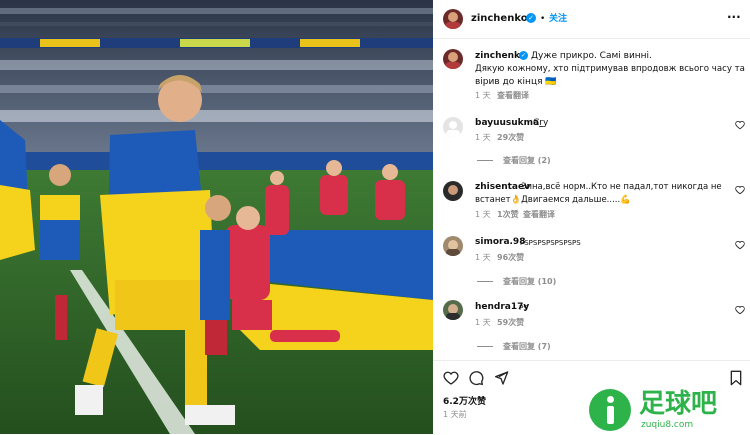 The image size is (750, 435). I want to click on caption-text-line3: вірив до кінця 🇺🇦, so click(516, 82).